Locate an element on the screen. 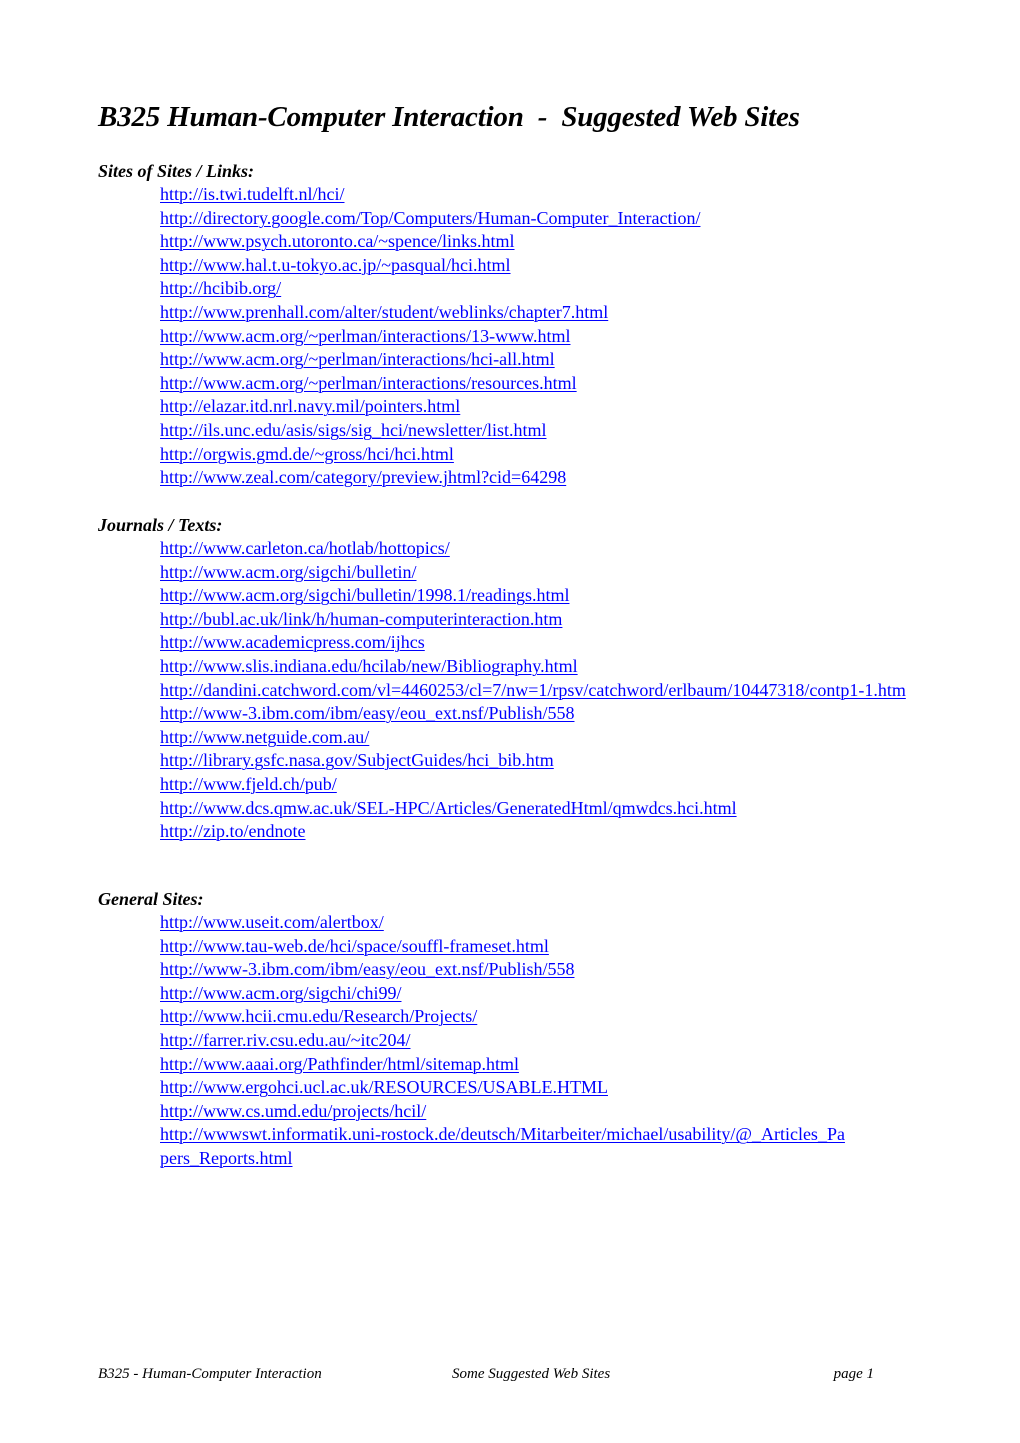 This screenshot has height=1443, width=1020. list-item: http://hcibib.org/ is located at coordinates (559, 289).